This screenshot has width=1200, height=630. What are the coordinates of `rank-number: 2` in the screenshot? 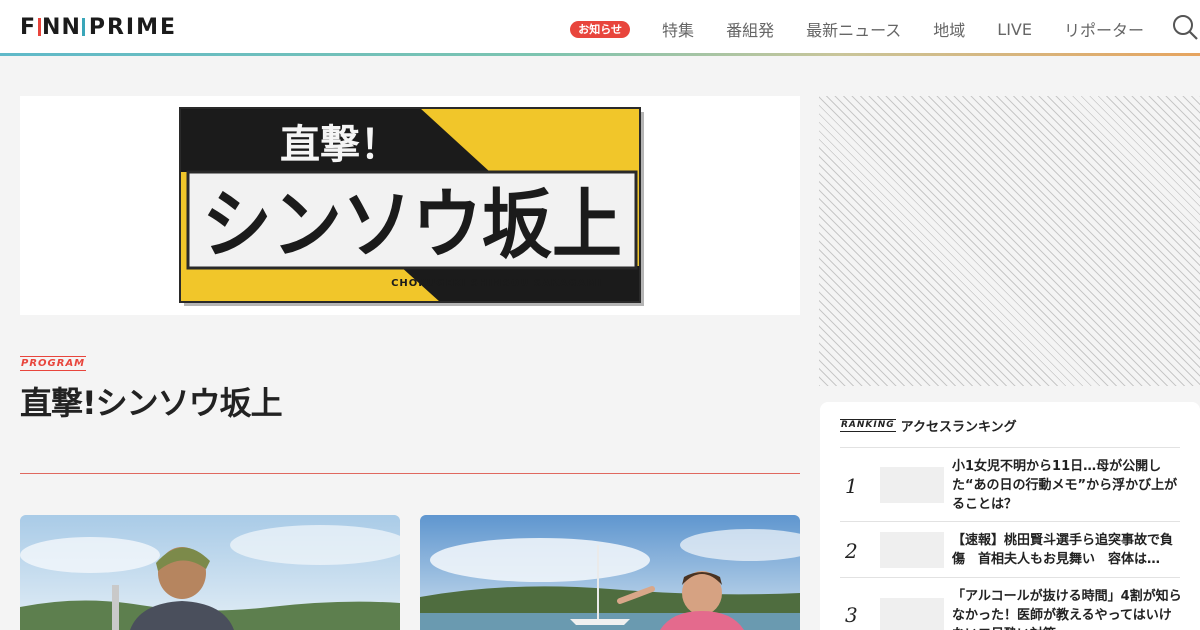 It's located at (851, 551).